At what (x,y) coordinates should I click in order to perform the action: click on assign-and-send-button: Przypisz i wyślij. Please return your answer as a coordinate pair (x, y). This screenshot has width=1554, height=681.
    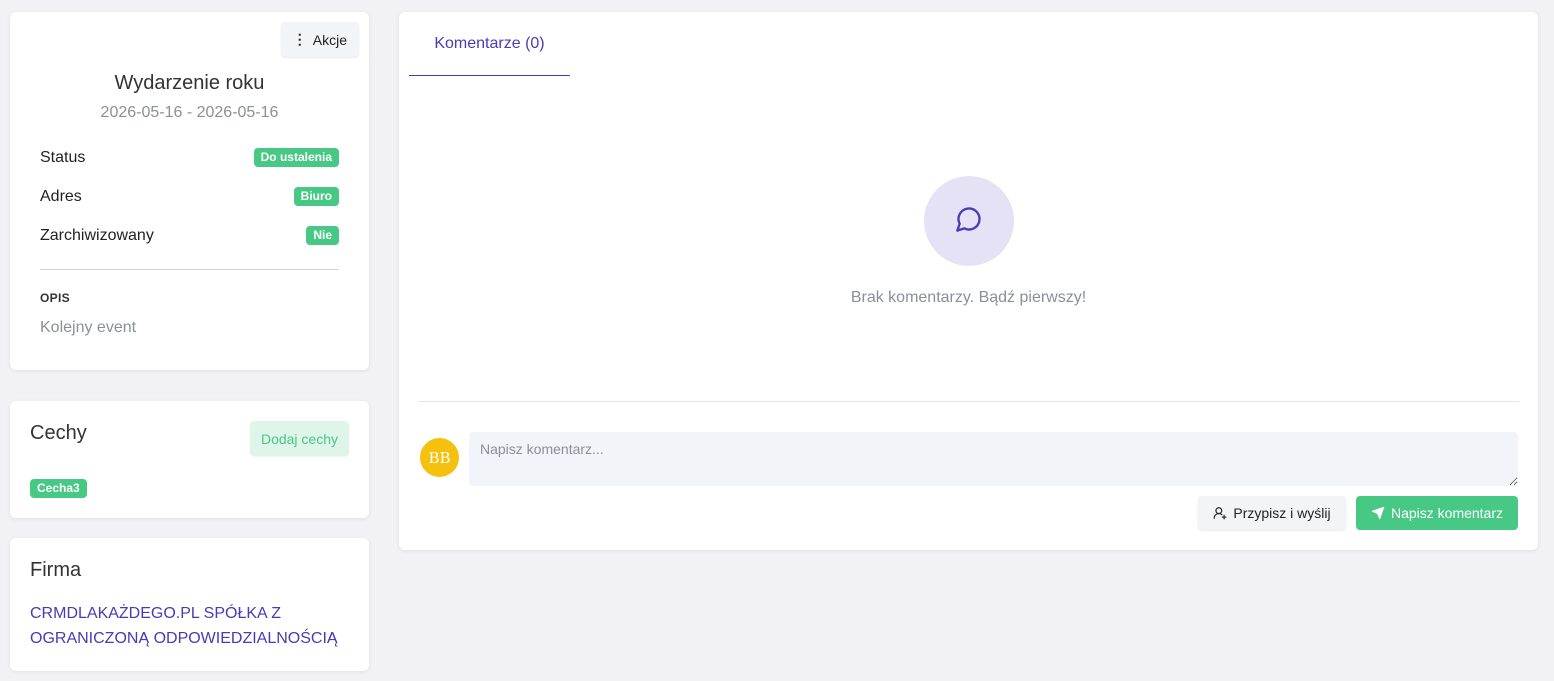
    Looking at the image, I should click on (1272, 513).